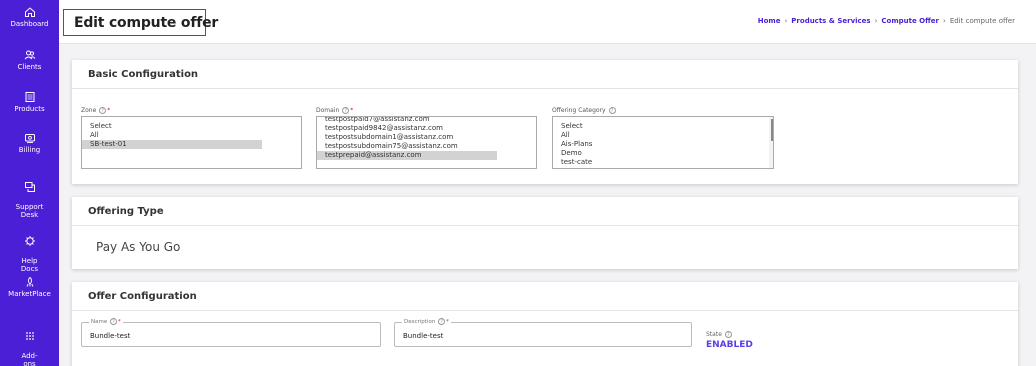  Describe the element at coordinates (29, 344) in the screenshot. I see `sidebar-item-add-ons: Add- ons` at that location.